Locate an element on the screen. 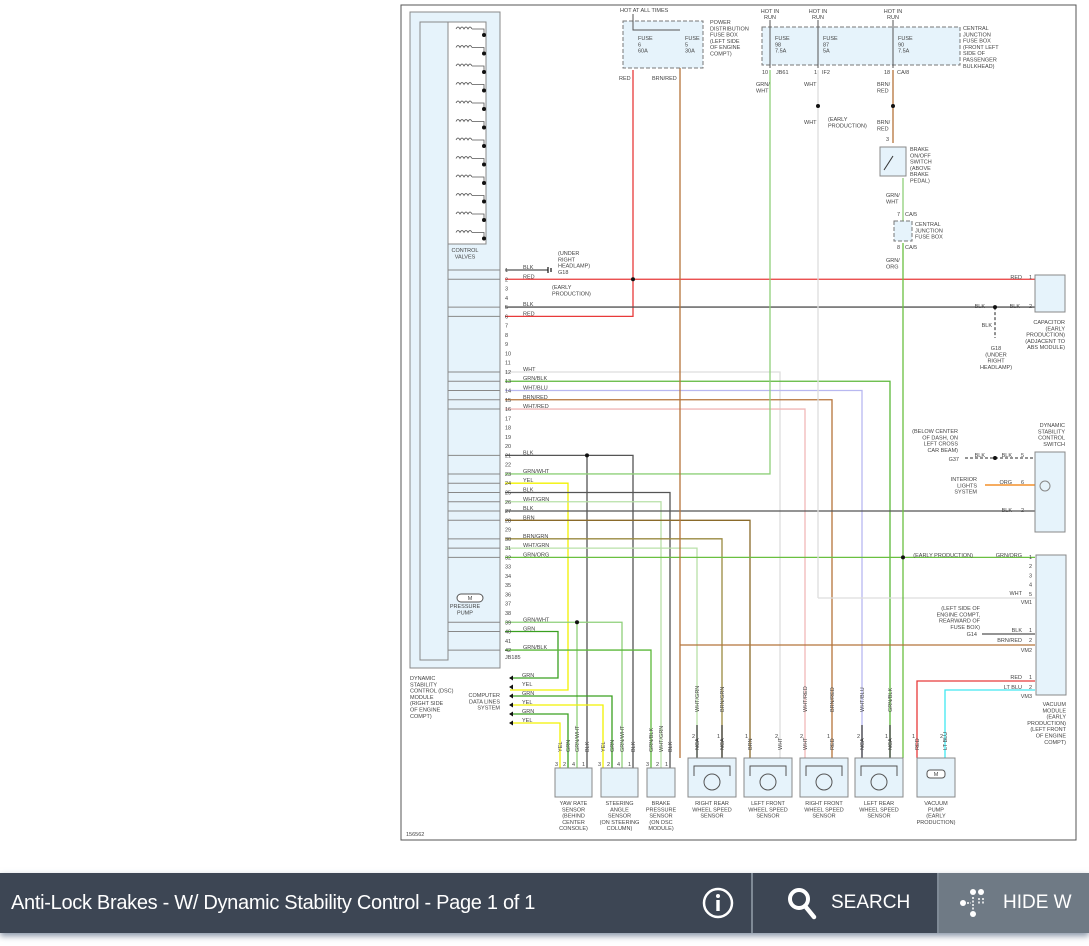 The width and height of the screenshot is (1089, 946). power-distribution-fuse-box is located at coordinates (663, 44).